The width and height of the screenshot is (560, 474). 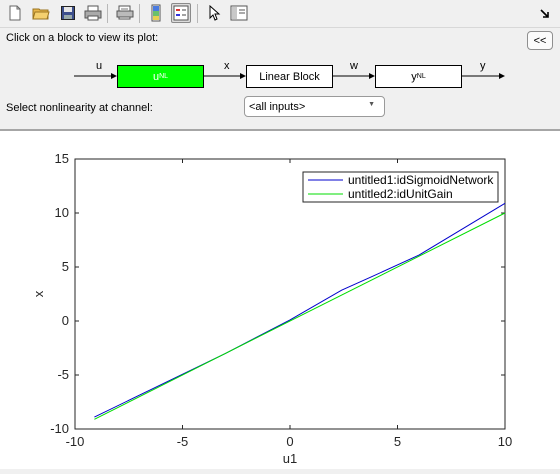 What do you see at coordinates (227, 66) in the screenshot?
I see `signal-x: x` at bounding box center [227, 66].